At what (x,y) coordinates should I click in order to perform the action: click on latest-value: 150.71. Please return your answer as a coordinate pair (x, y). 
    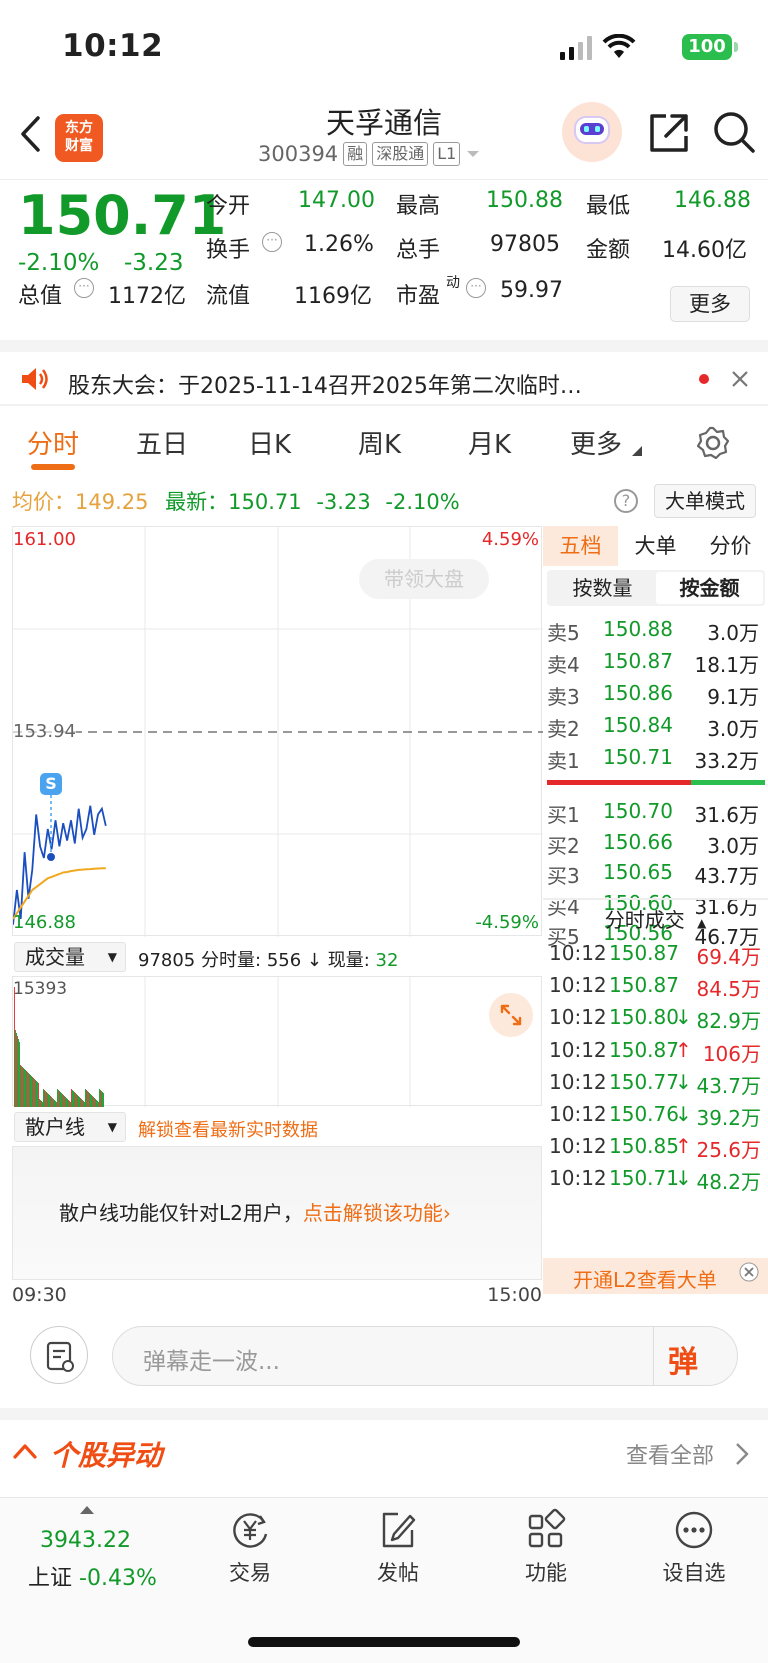
    Looking at the image, I should click on (265, 502).